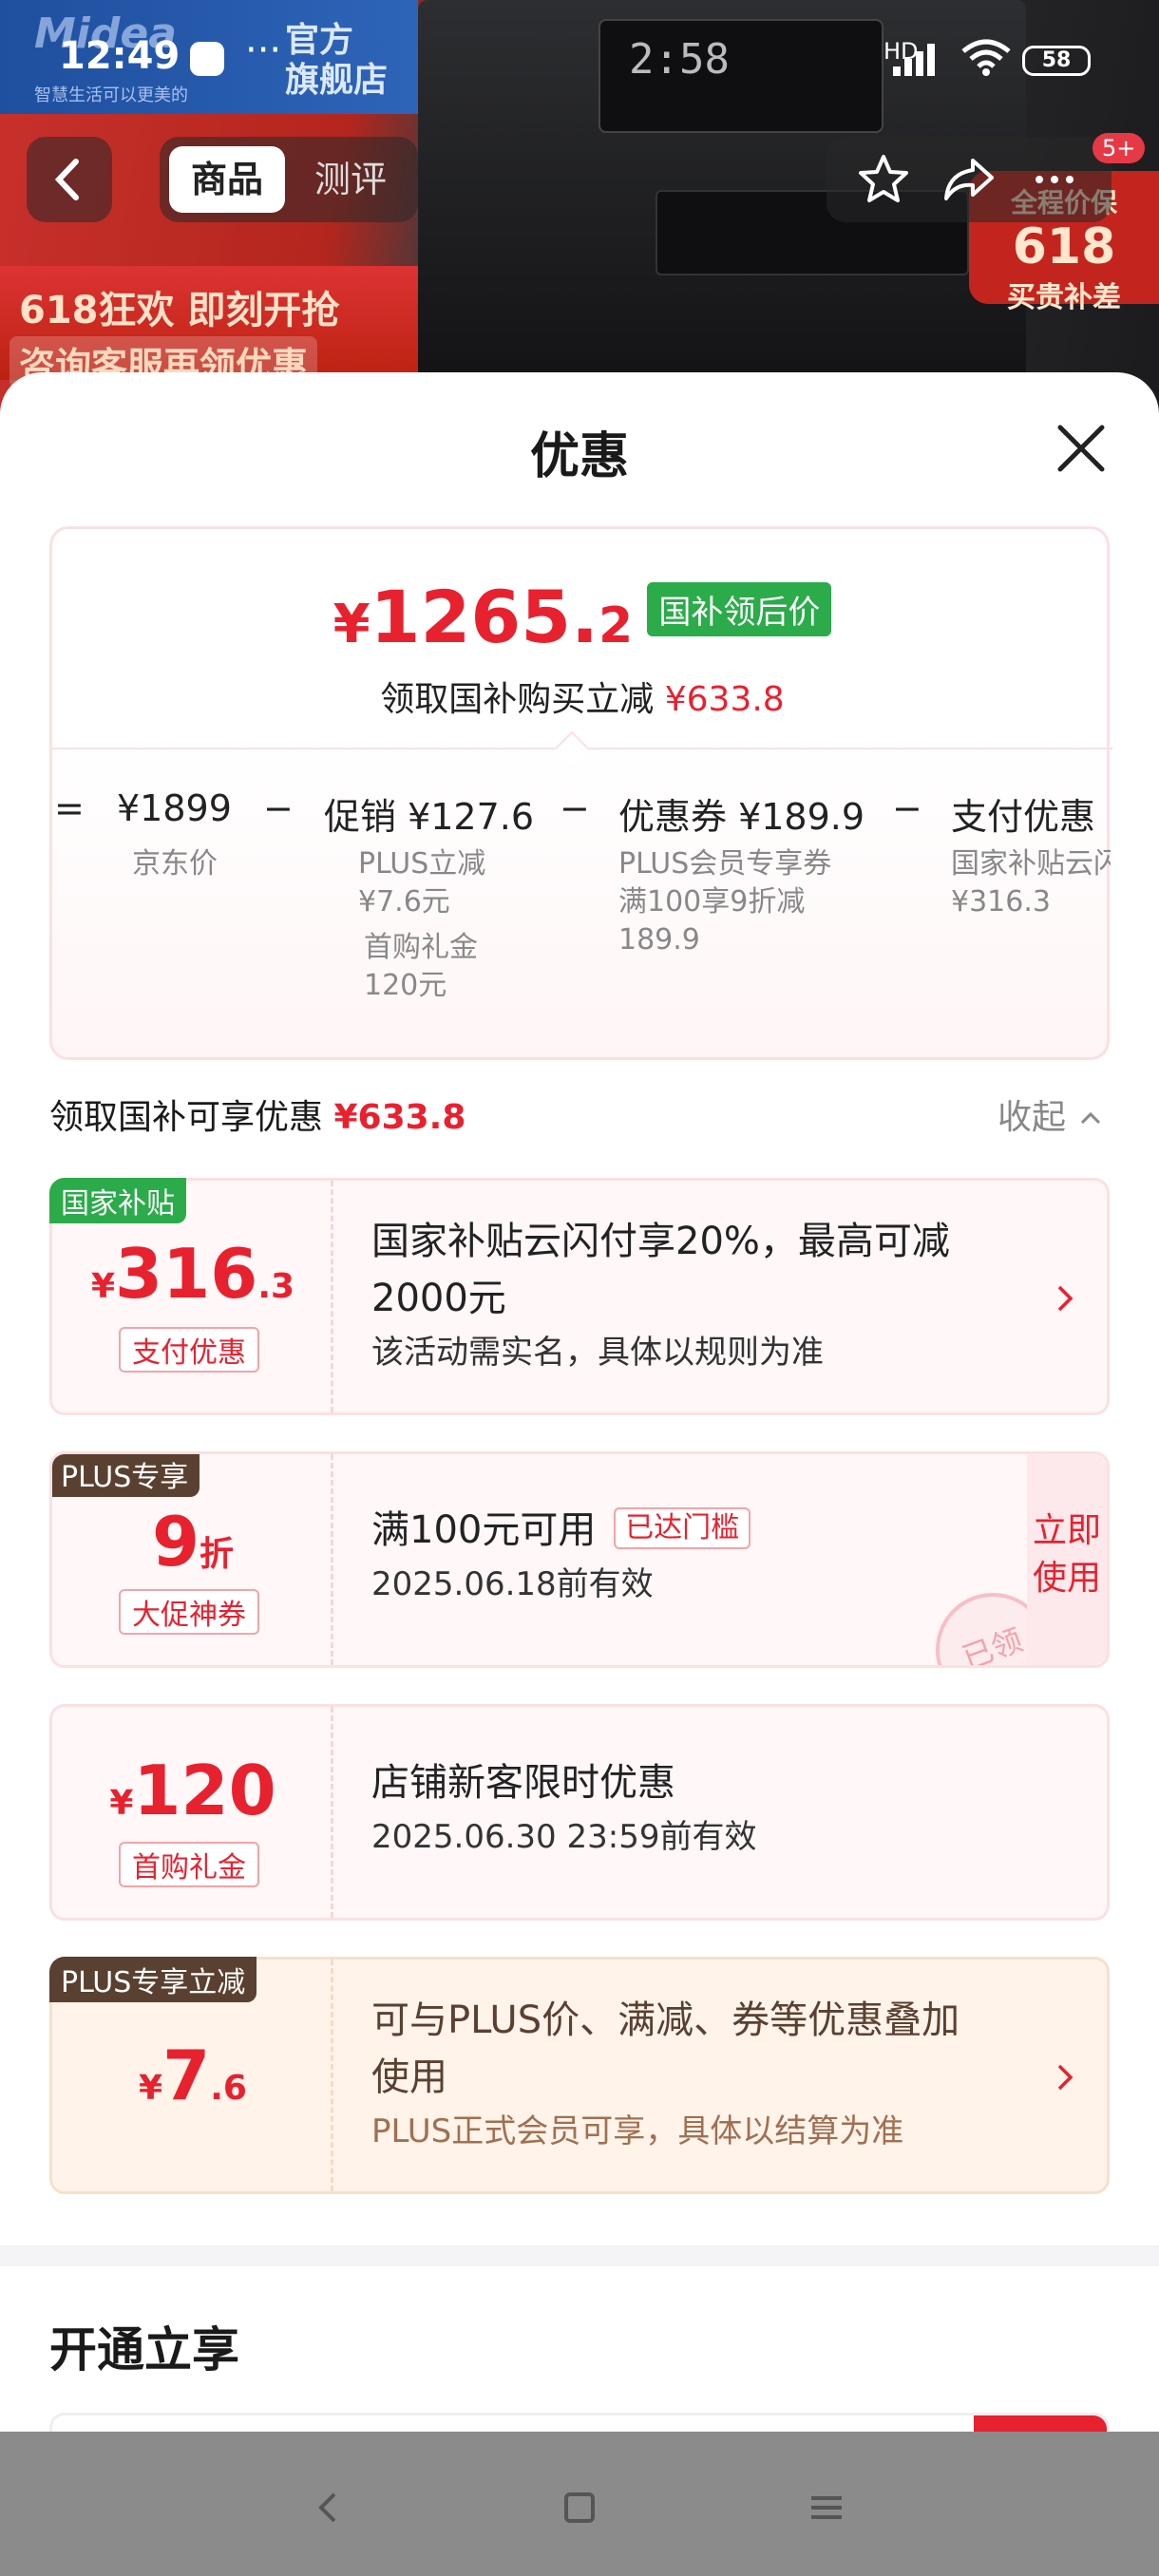 This screenshot has width=1159, height=2576. Describe the element at coordinates (1023, 817) in the screenshot. I see `calc-pay: 支付优惠` at that location.